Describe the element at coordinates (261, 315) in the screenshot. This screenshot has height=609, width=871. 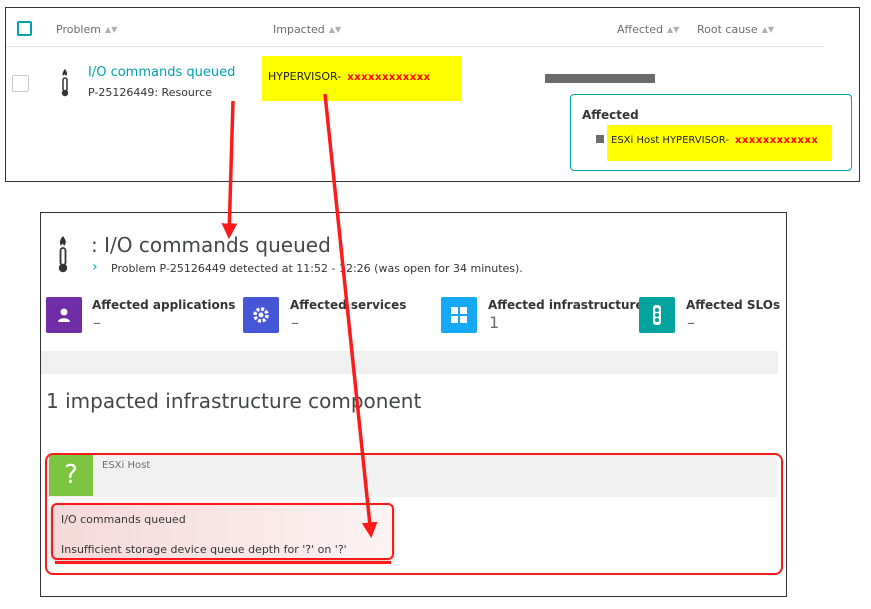
I see `gear-icon` at that location.